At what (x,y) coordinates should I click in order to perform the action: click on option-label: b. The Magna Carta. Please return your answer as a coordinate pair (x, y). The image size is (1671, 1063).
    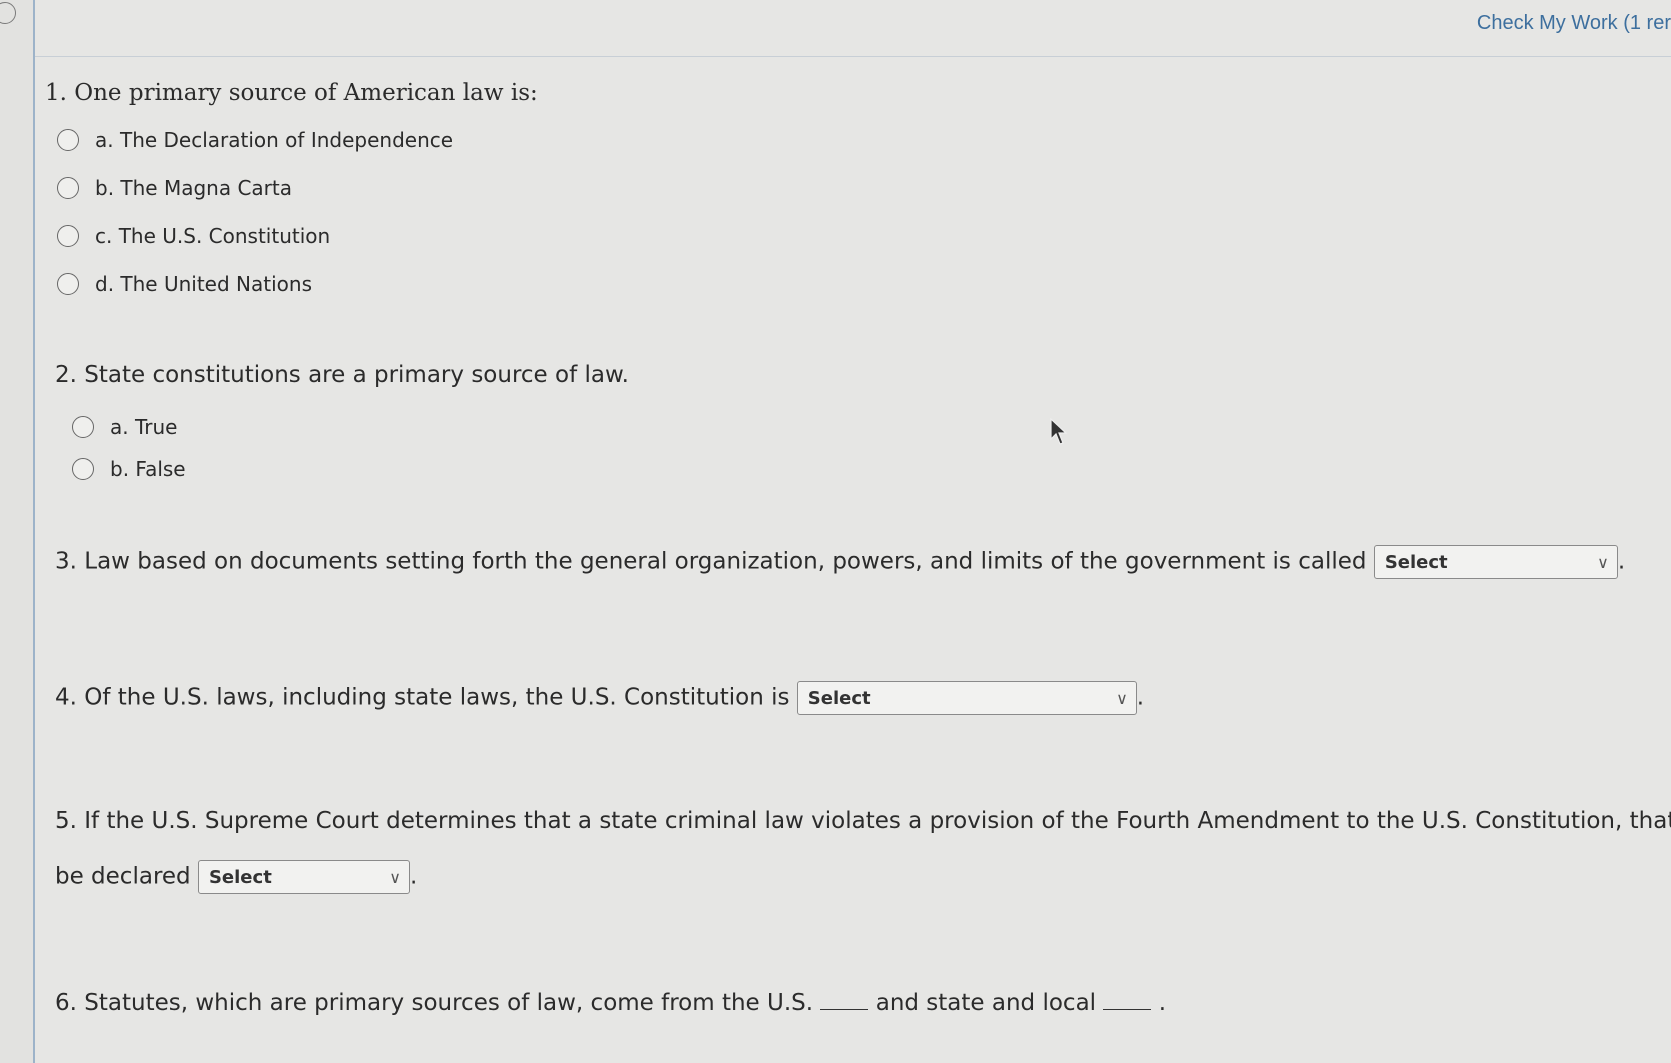
    Looking at the image, I should click on (194, 188).